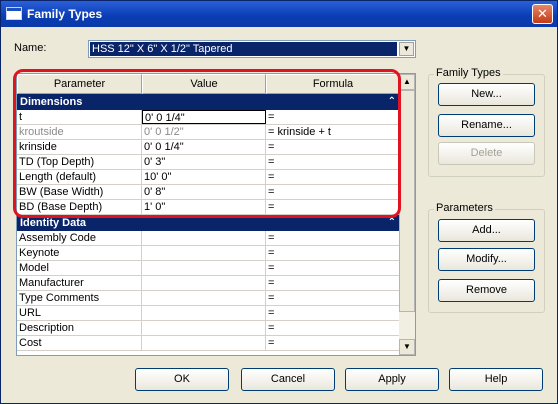 Image resolution: width=558 pixels, height=404 pixels. What do you see at coordinates (486, 290) in the screenshot?
I see `remove-parameter-button: Remove` at bounding box center [486, 290].